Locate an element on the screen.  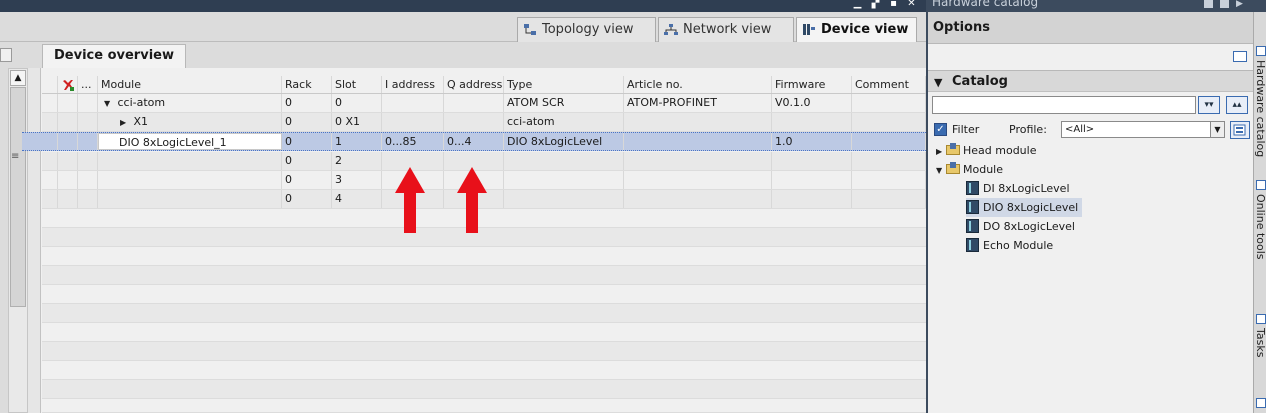
module-cell: ▼ cci-atom is located at coordinates (190, 103).